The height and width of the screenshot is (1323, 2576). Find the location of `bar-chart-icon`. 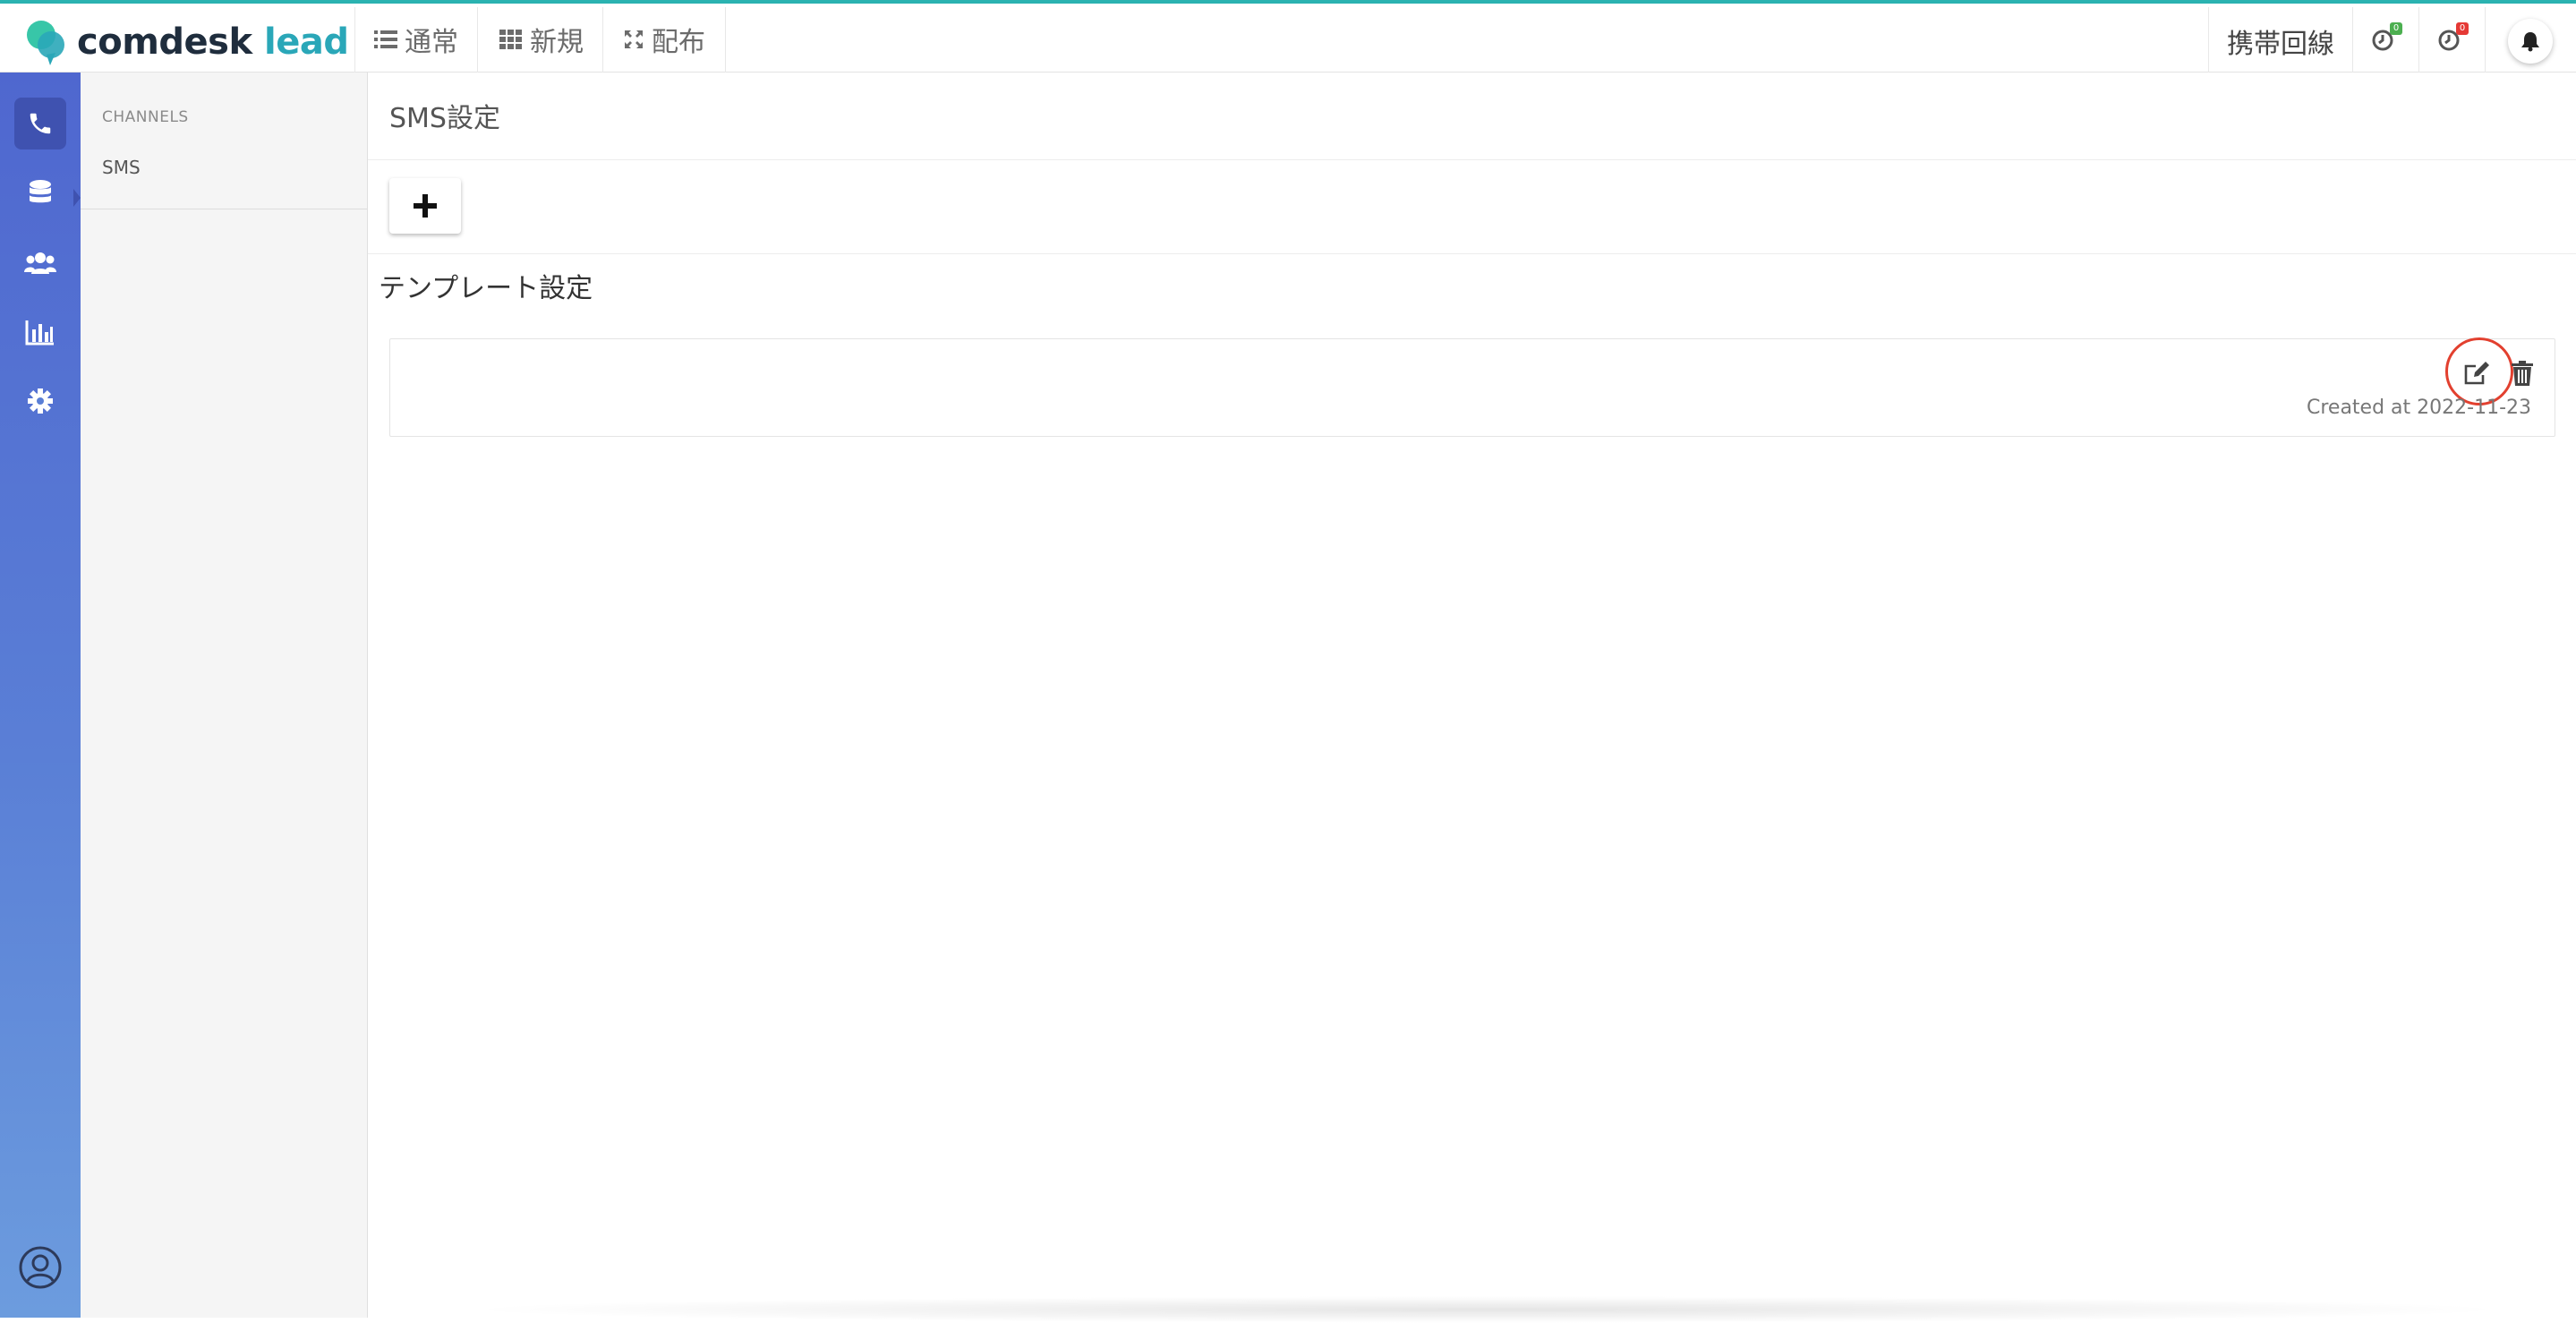

bar-chart-icon is located at coordinates (39, 333).